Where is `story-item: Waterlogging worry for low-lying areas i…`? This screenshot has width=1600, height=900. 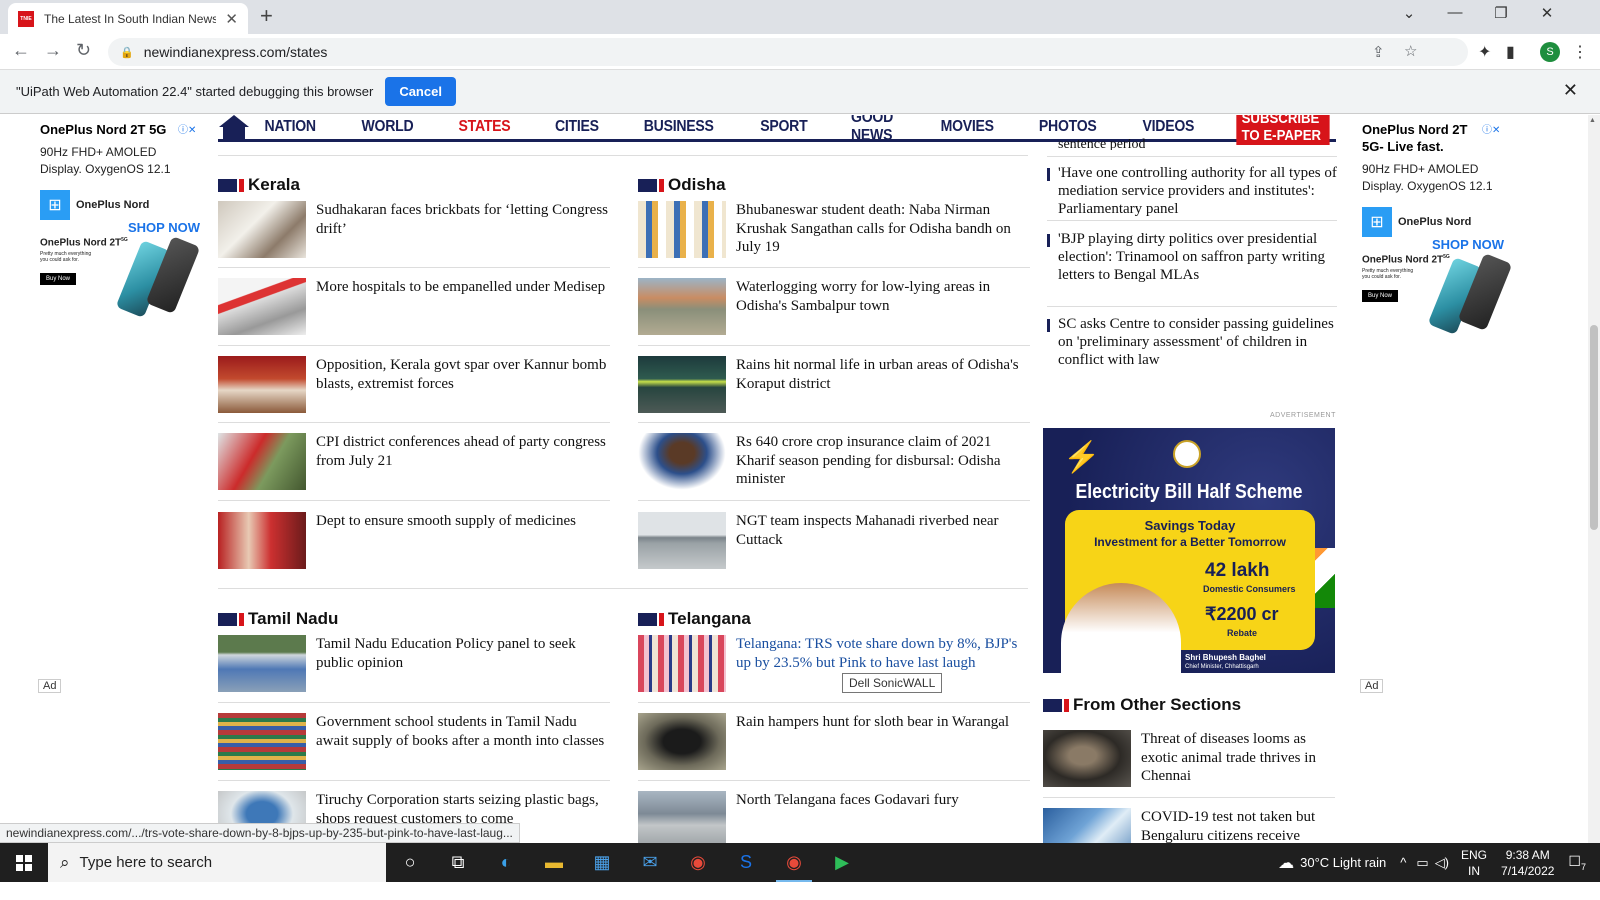
story-item: Waterlogging worry for low-lying areas i… is located at coordinates (834, 312).